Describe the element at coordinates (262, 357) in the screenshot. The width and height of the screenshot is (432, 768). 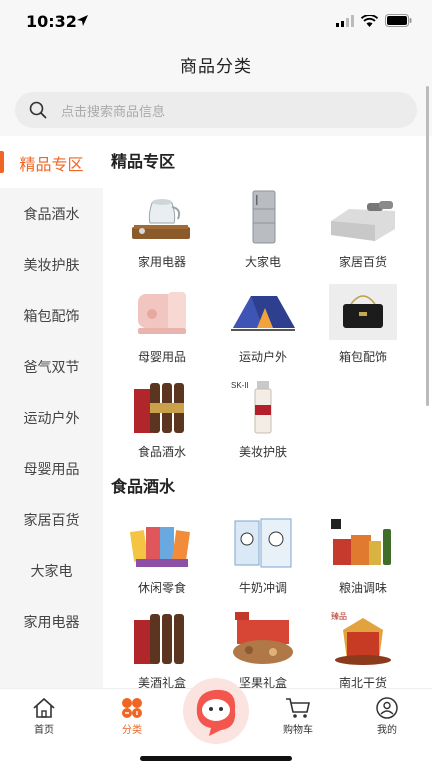
I see `tile-label: 运动户外` at that location.